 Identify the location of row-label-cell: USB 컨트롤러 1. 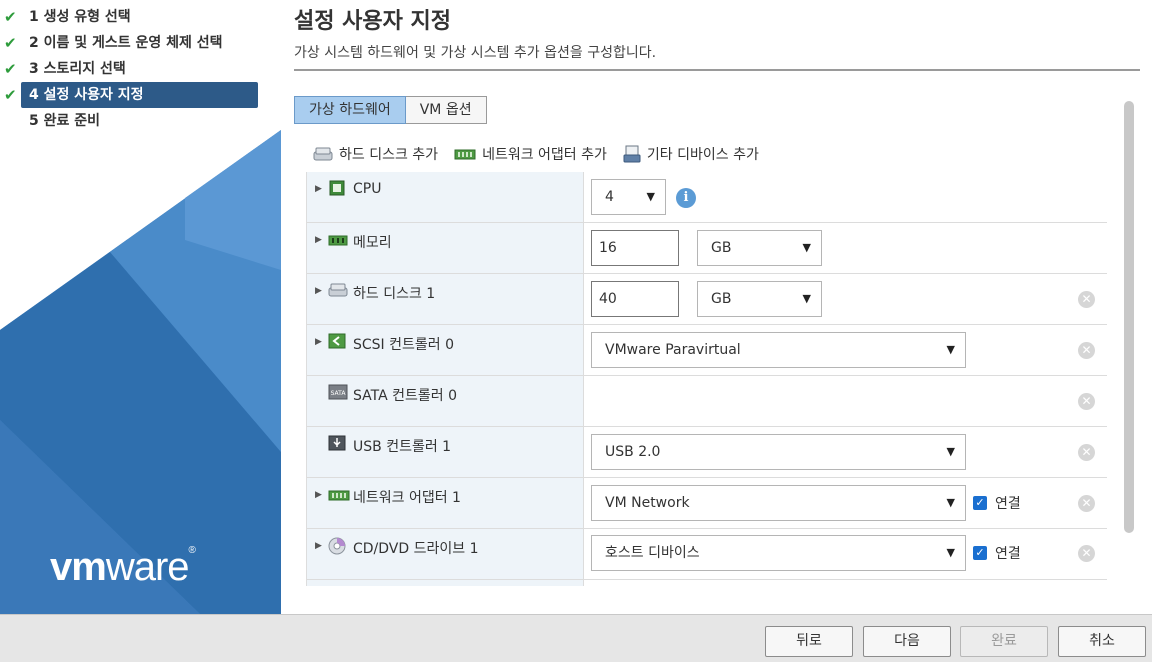
(445, 452).